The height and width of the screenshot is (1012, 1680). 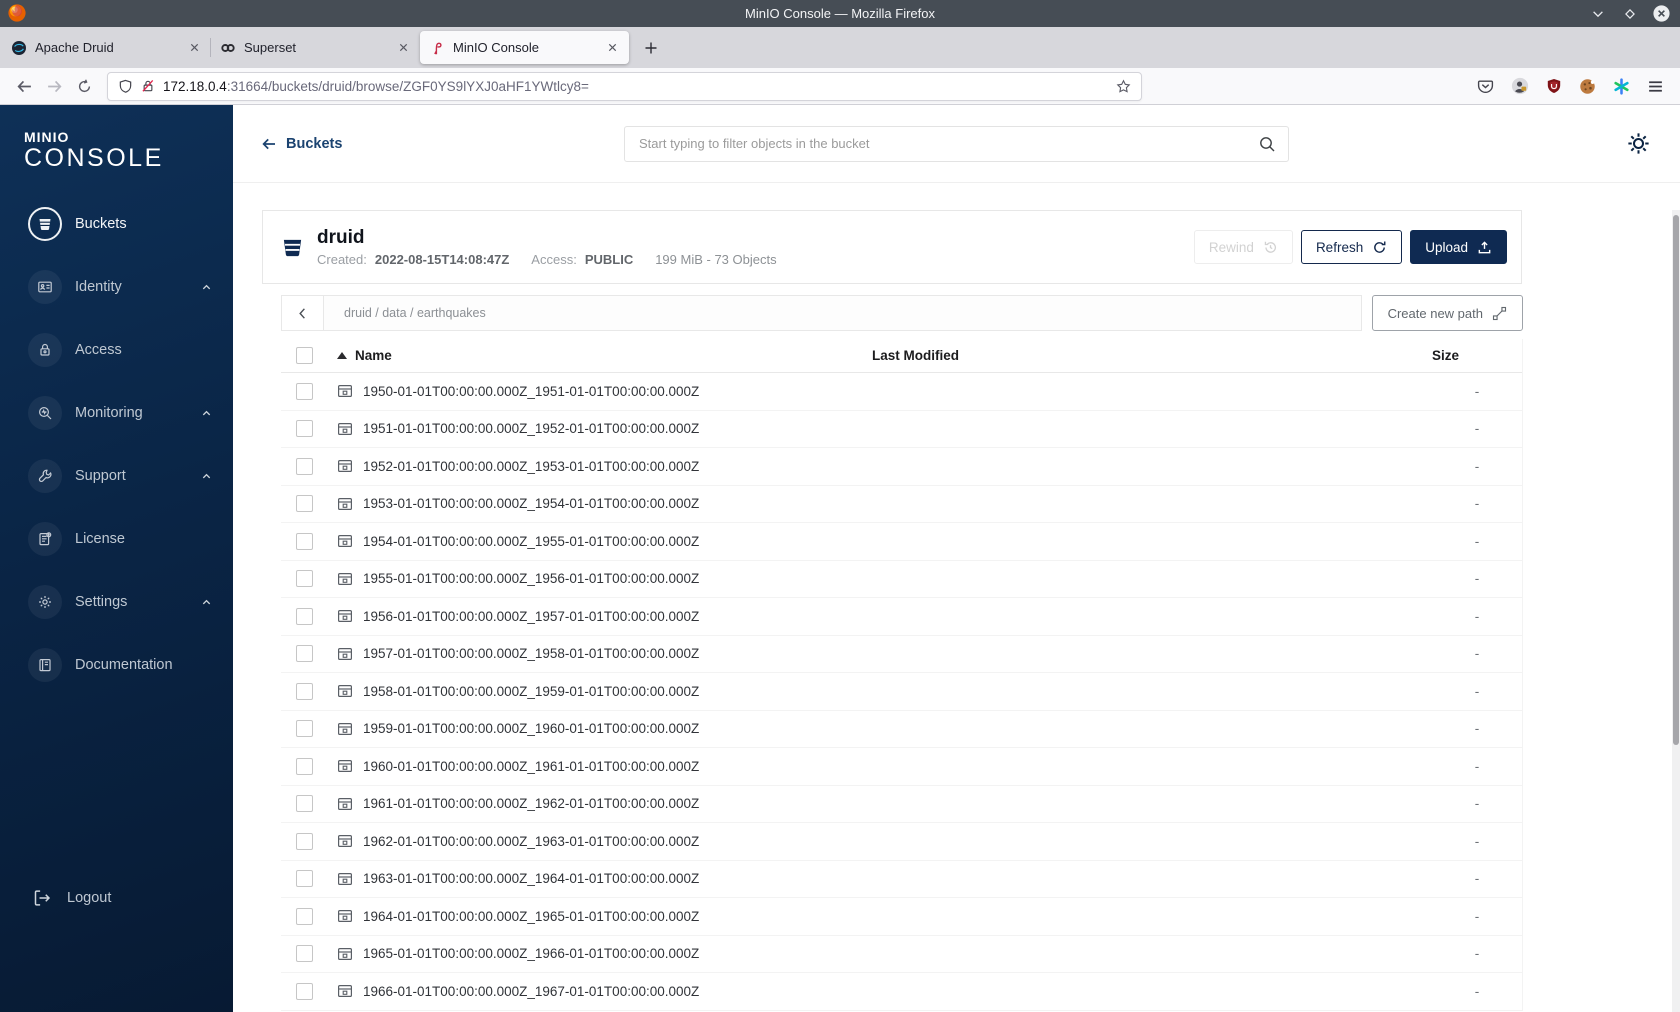 I want to click on sidebar-item-access: Access, so click(x=116, y=350).